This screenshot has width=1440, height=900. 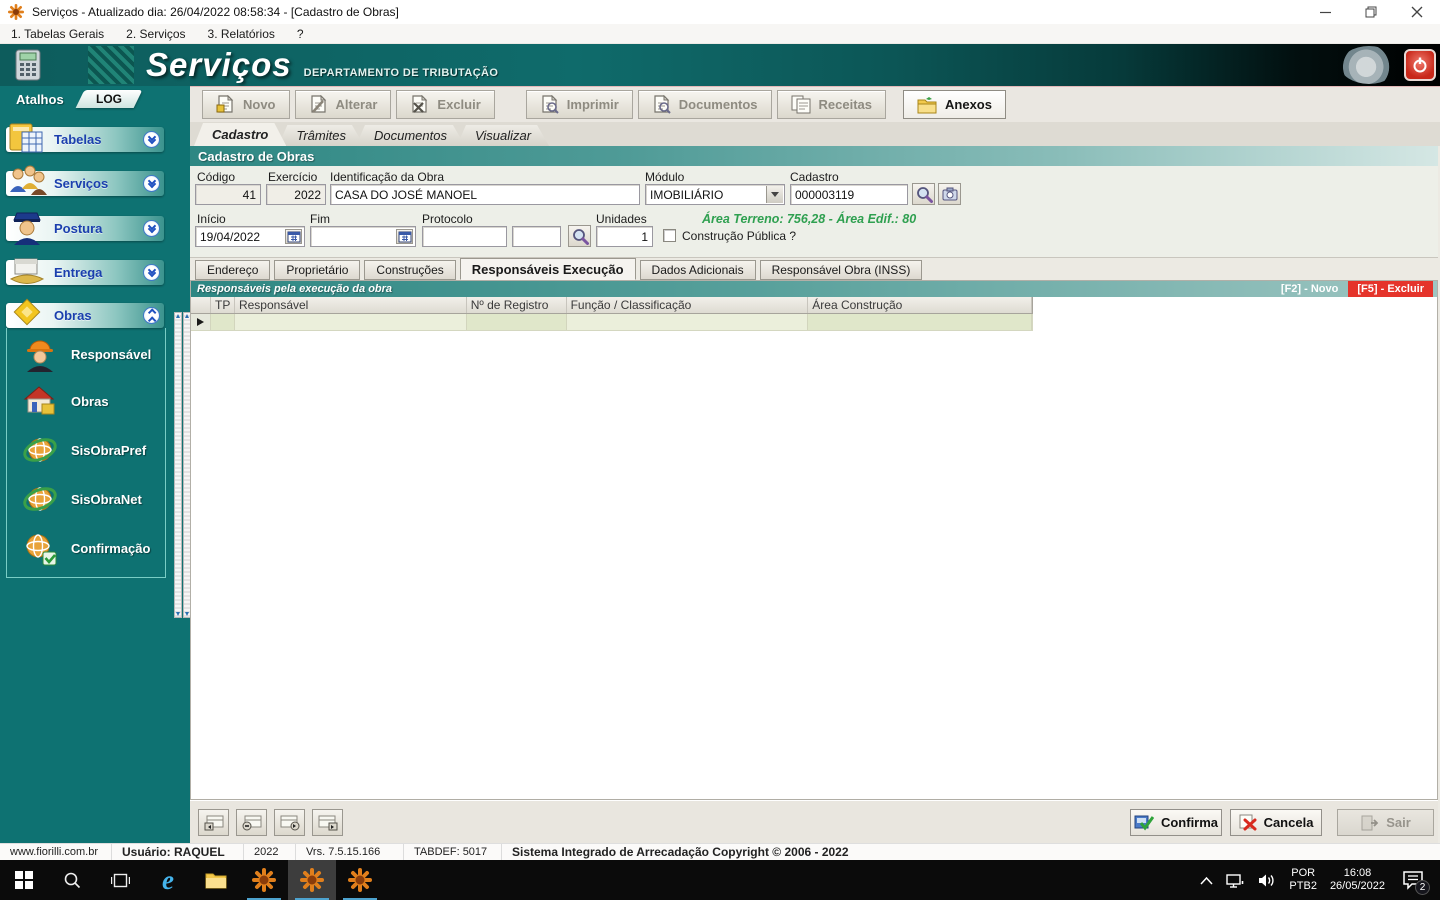 What do you see at coordinates (1357, 880) in the screenshot?
I see `clock: 16:08 26/05/2022` at bounding box center [1357, 880].